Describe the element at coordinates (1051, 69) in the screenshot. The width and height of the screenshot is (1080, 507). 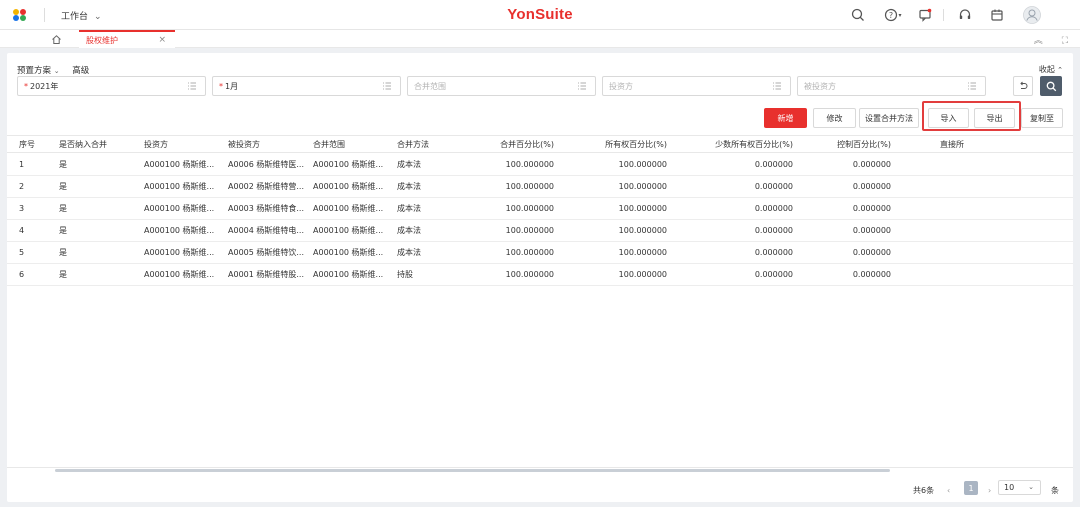
I see `collapse-toggle: 收起 ⌃` at that location.